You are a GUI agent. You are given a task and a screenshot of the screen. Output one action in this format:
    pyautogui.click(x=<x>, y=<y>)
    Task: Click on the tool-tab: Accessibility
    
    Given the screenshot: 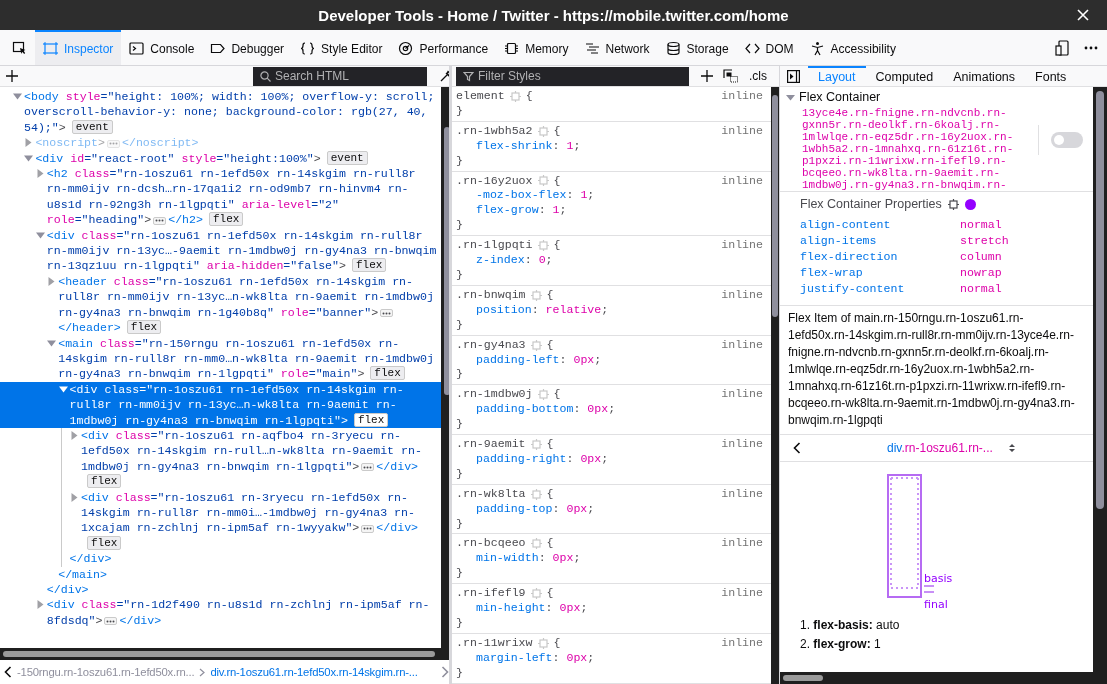 What is the action you would take?
    pyautogui.click(x=852, y=47)
    